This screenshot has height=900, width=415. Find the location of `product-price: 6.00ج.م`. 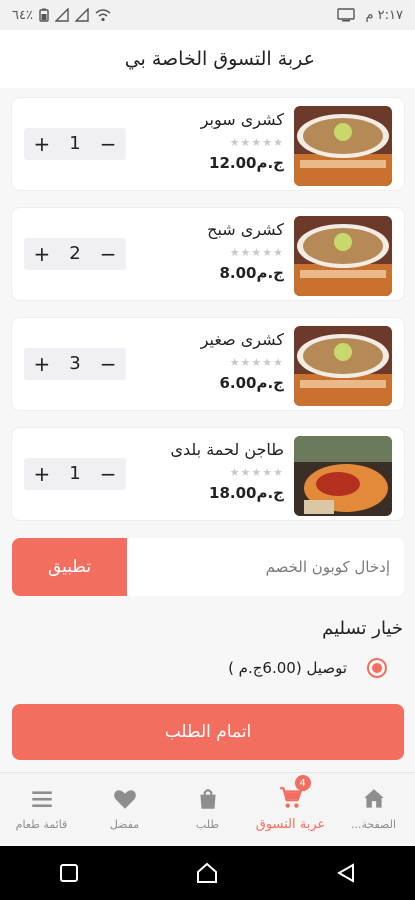

product-price: 6.00ج.م is located at coordinates (251, 383).